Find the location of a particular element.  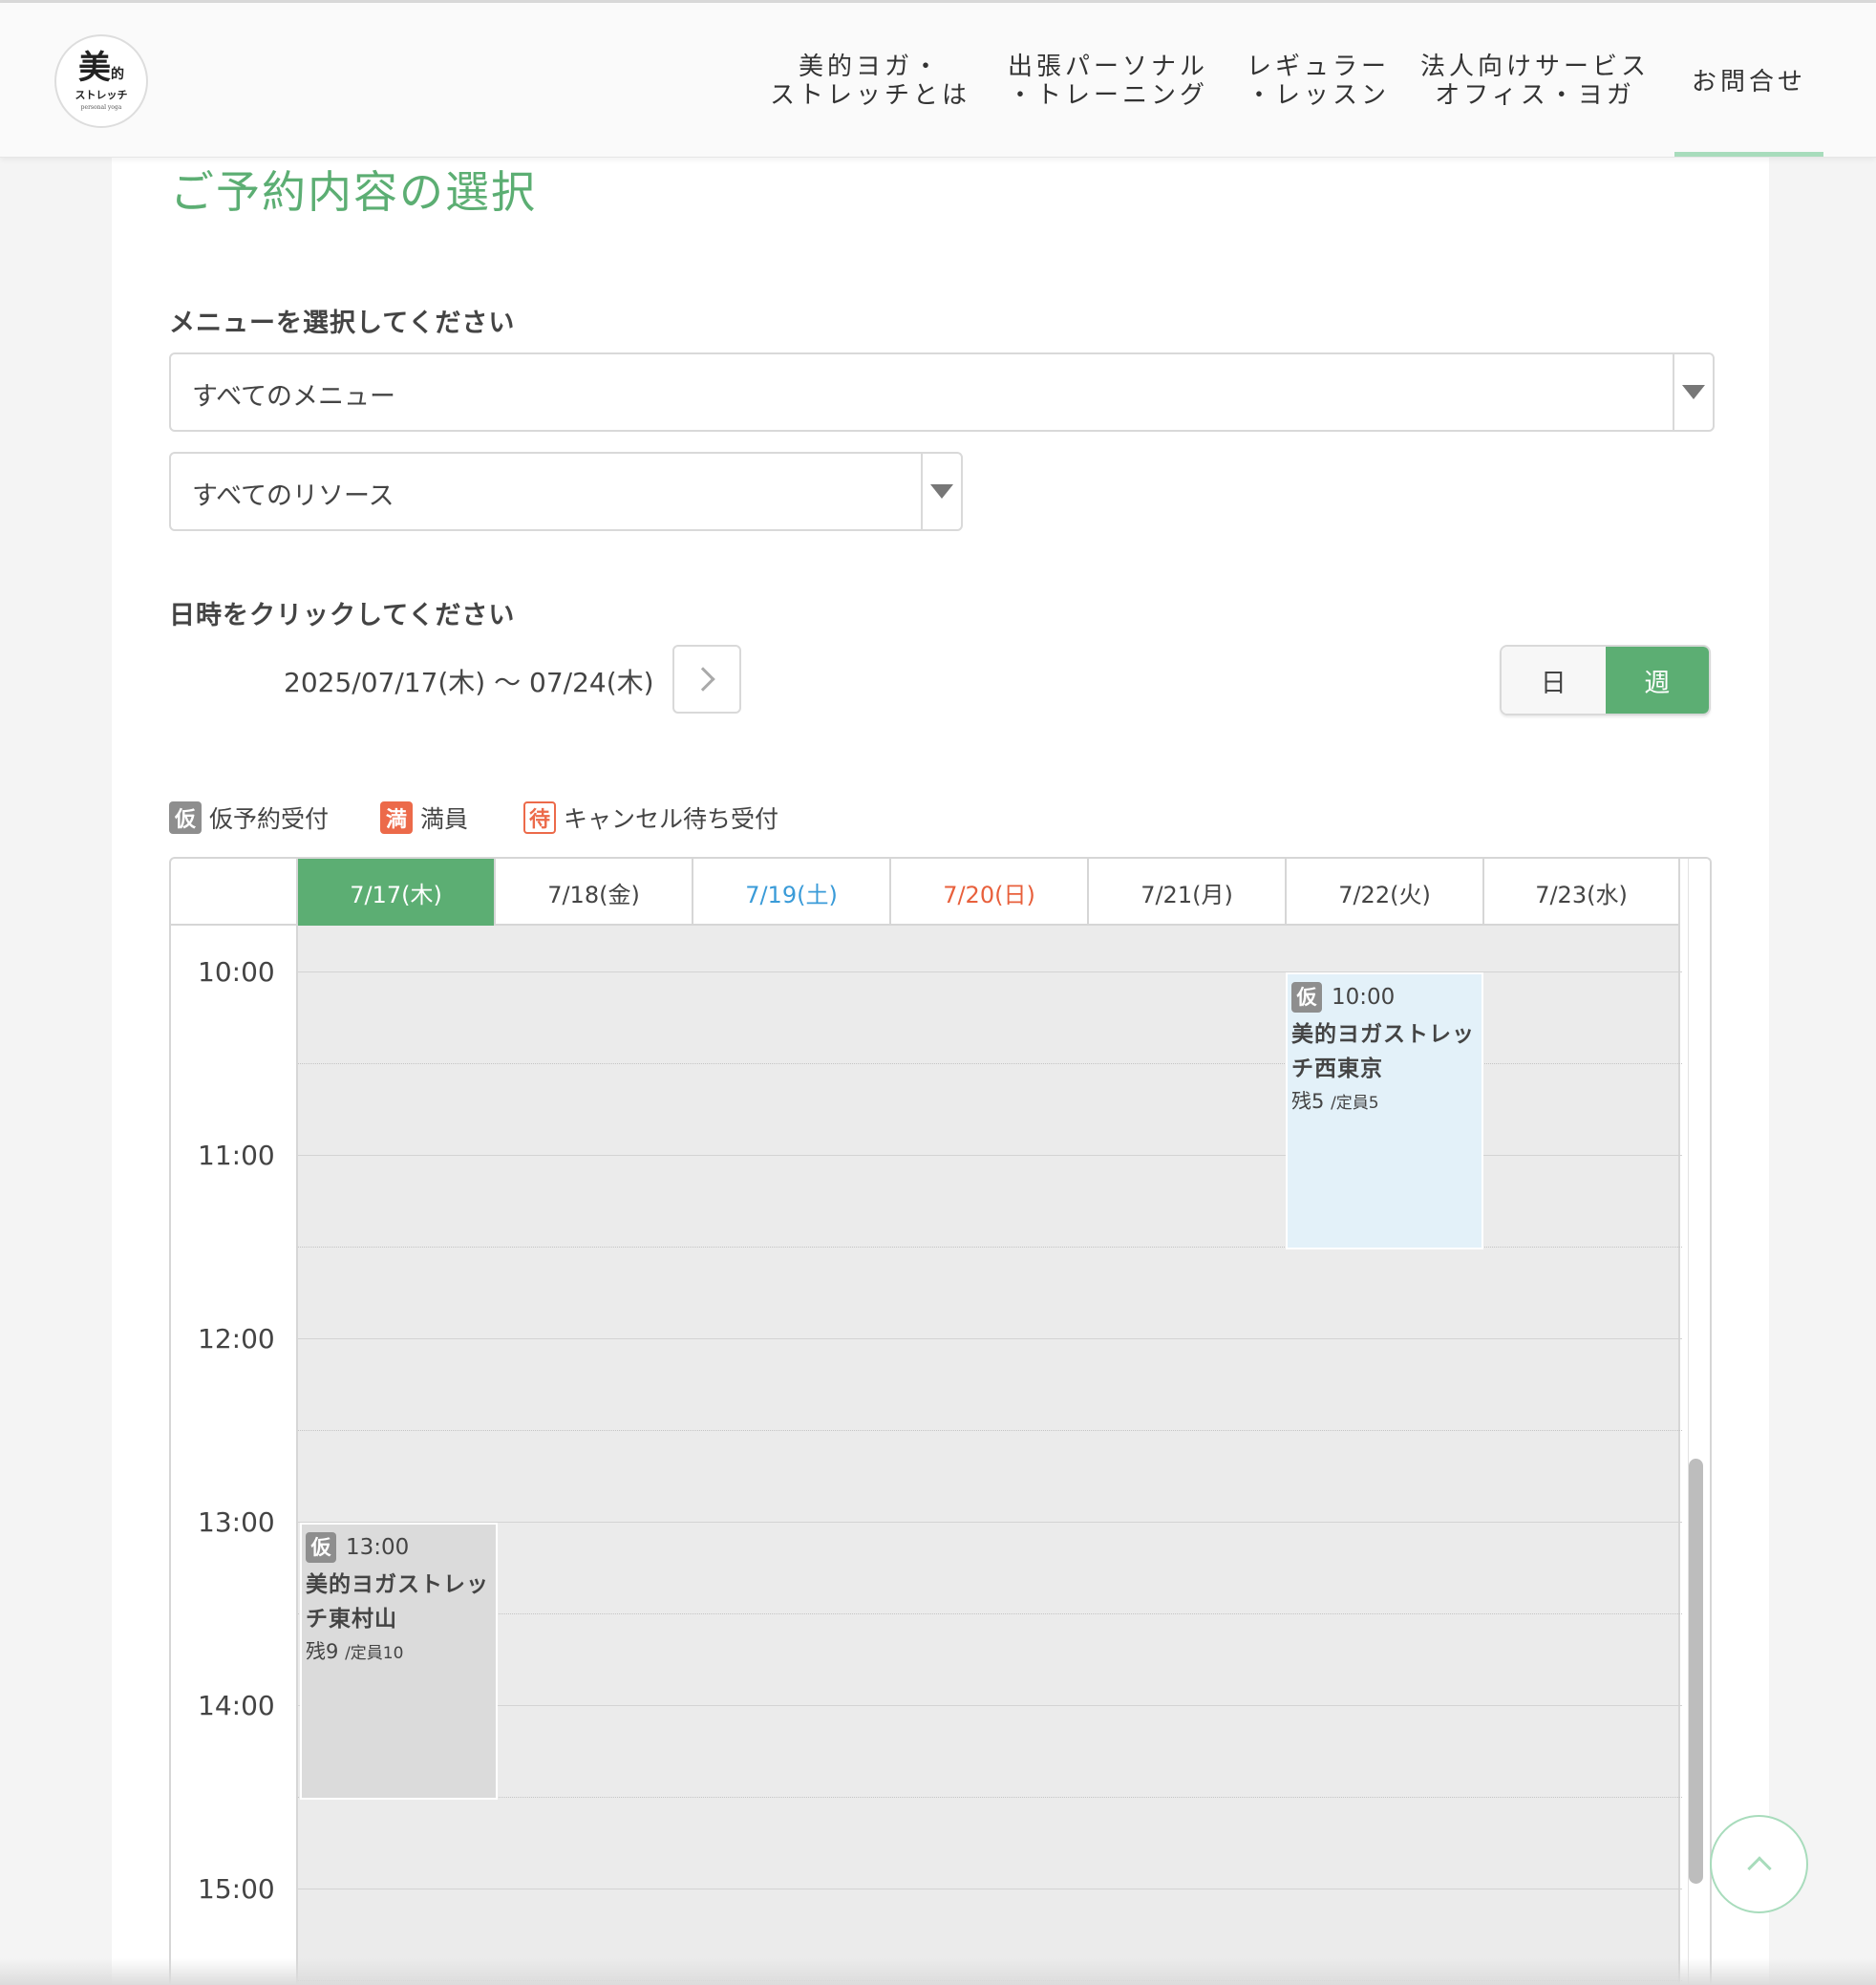

event-capacity: 残5 /定員5 is located at coordinates (1335, 1101).